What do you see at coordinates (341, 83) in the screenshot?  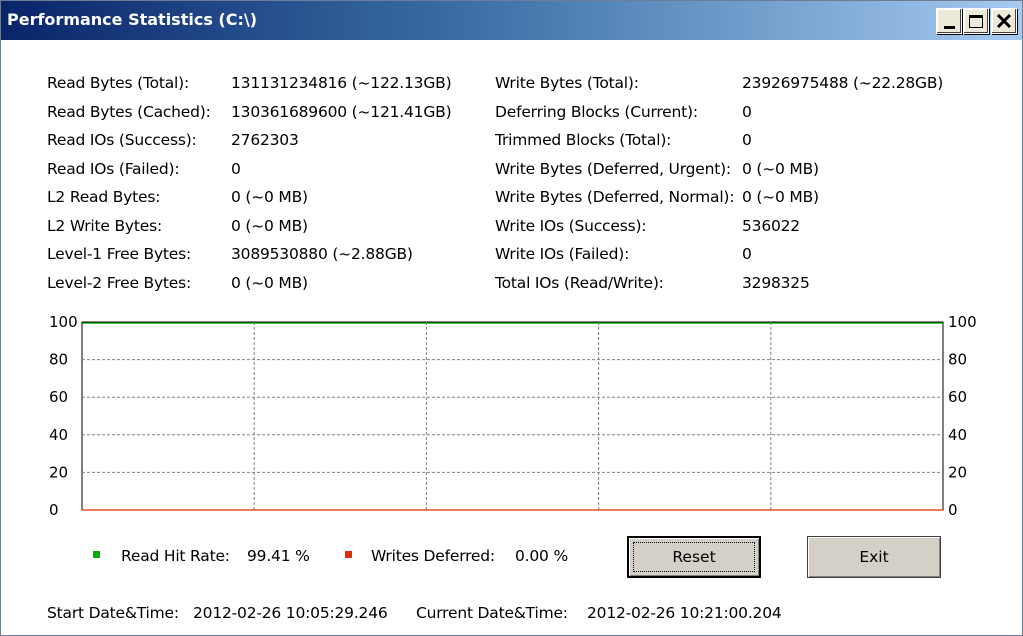 I see `read-bytes-total-value: 131131234816 (~122.13GB)` at bounding box center [341, 83].